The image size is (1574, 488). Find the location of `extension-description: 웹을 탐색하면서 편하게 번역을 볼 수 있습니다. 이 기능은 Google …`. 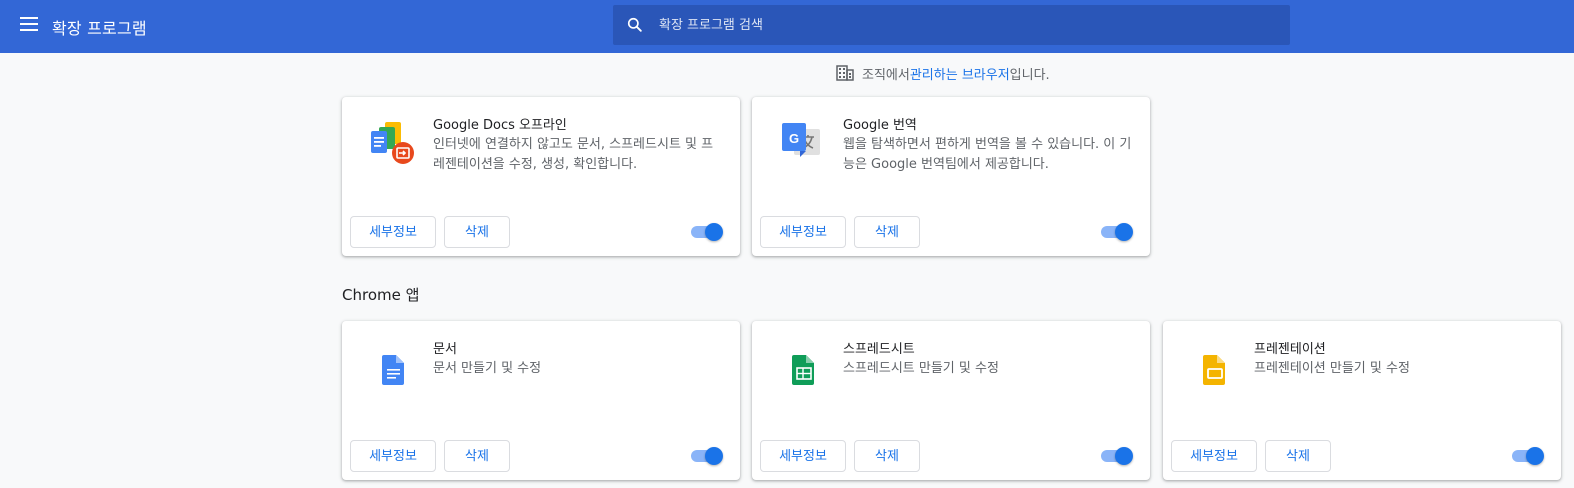

extension-description: 웹을 탐색하면서 편하게 번역을 볼 수 있습니다. 이 기능은 Google … is located at coordinates (987, 154).